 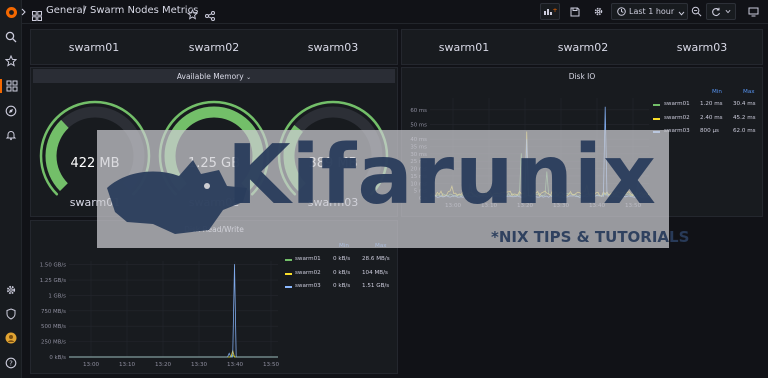 What do you see at coordinates (192, 14) in the screenshot?
I see `star-dashboard-icon` at bounding box center [192, 14].